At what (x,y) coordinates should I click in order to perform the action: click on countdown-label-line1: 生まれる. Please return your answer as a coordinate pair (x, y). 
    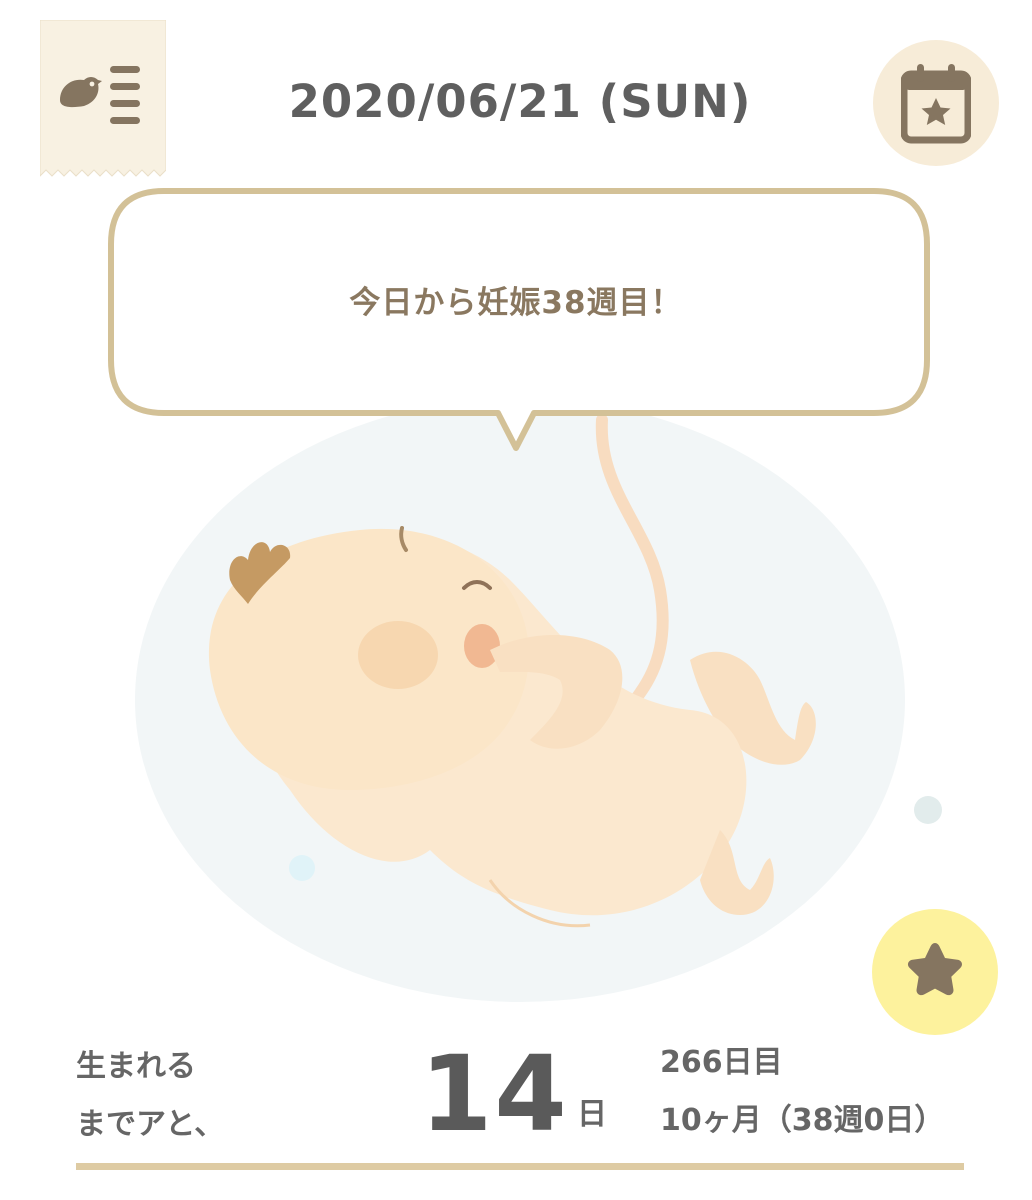
    Looking at the image, I should click on (136, 1066).